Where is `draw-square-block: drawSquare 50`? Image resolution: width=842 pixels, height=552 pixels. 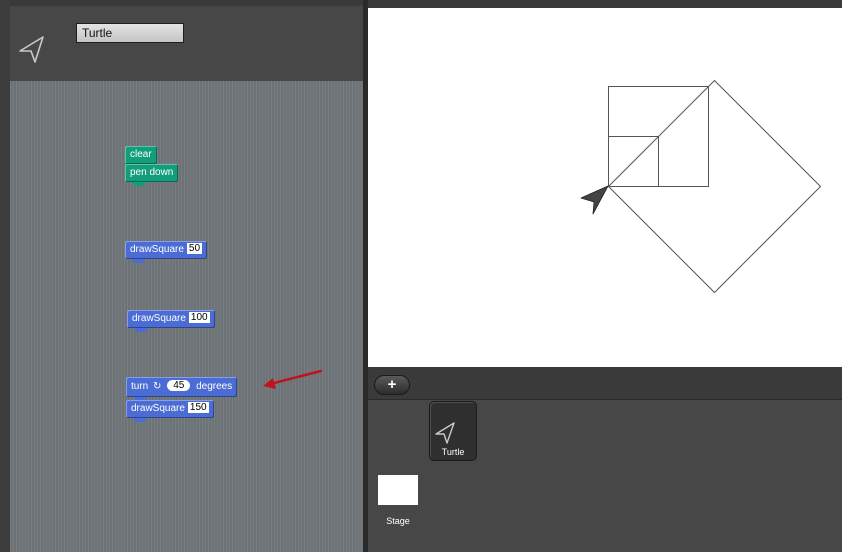
draw-square-block: drawSquare 50 is located at coordinates (166, 252).